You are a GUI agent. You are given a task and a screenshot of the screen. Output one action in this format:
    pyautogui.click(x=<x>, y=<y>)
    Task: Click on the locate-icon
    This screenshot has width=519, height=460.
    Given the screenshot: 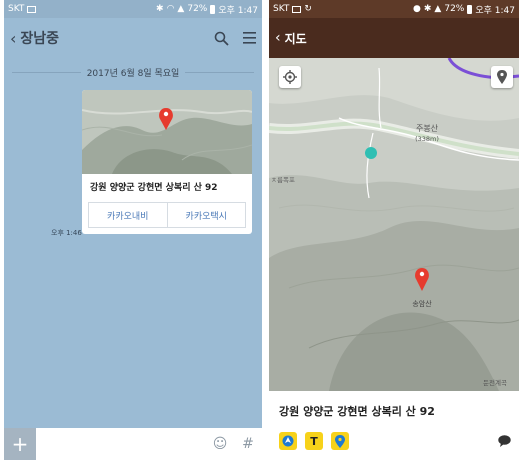 What is the action you would take?
    pyautogui.click(x=290, y=77)
    